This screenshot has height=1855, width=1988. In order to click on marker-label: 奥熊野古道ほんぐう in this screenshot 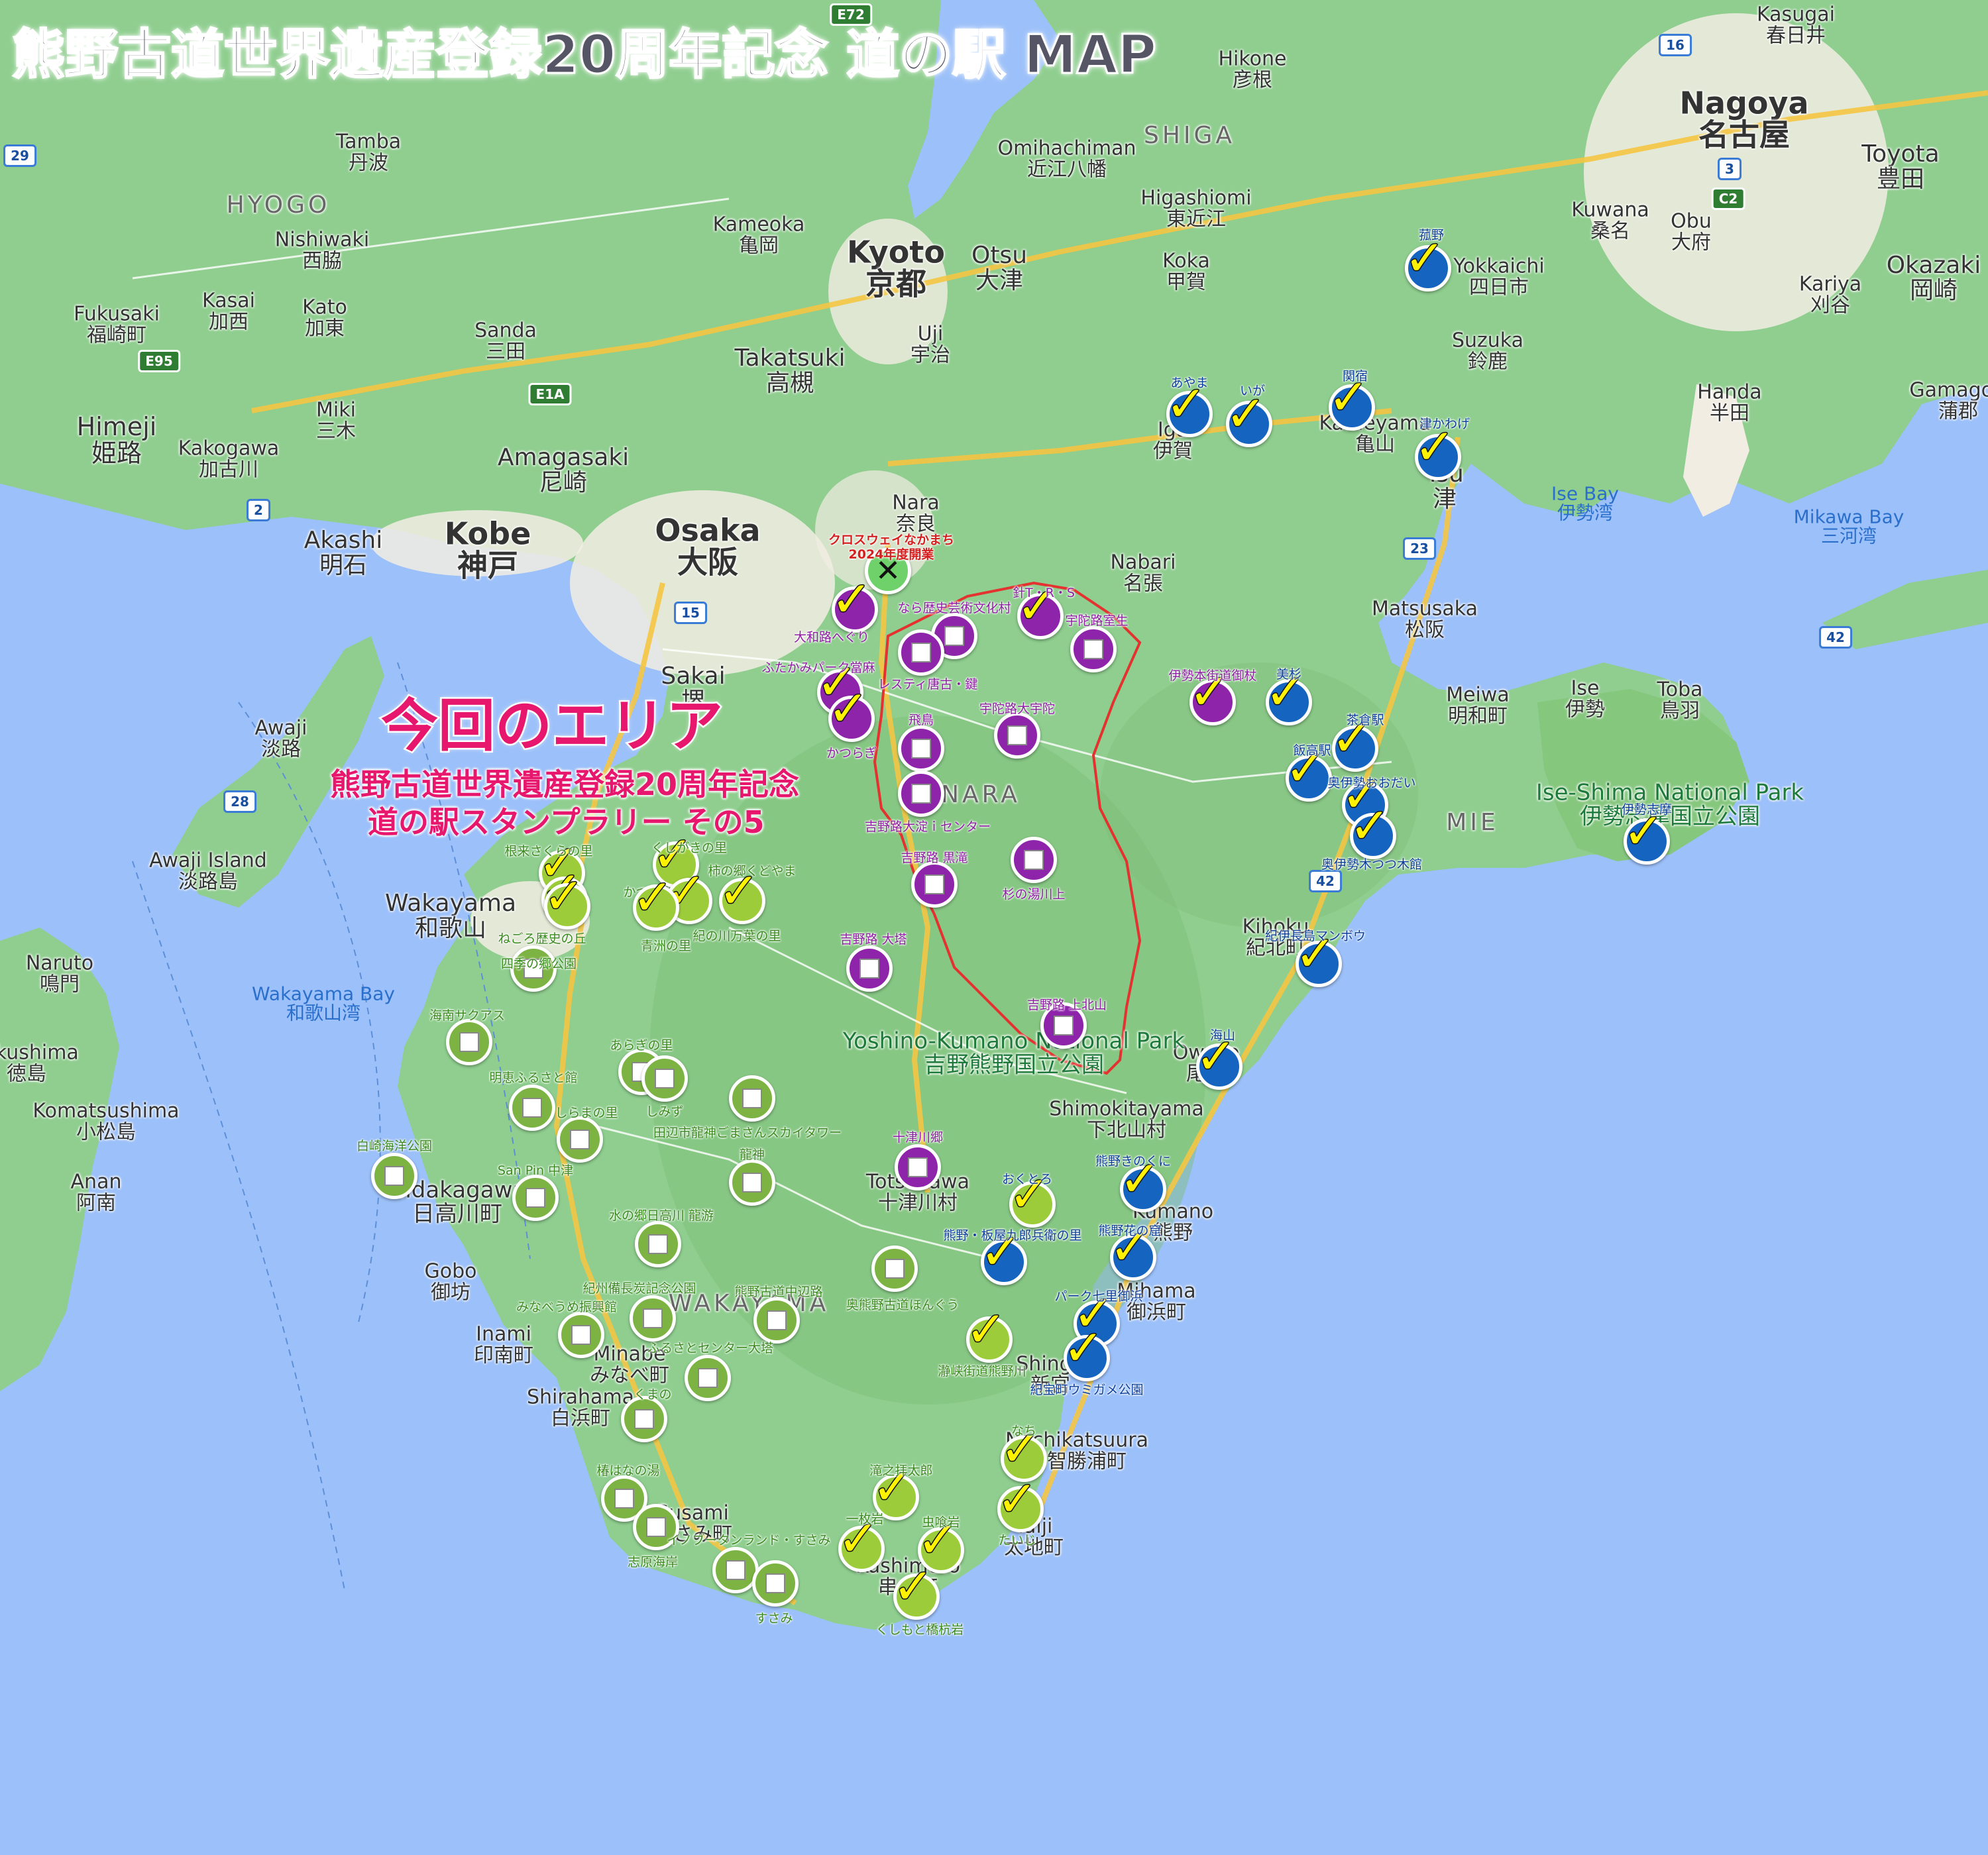, I will do `click(903, 1305)`.